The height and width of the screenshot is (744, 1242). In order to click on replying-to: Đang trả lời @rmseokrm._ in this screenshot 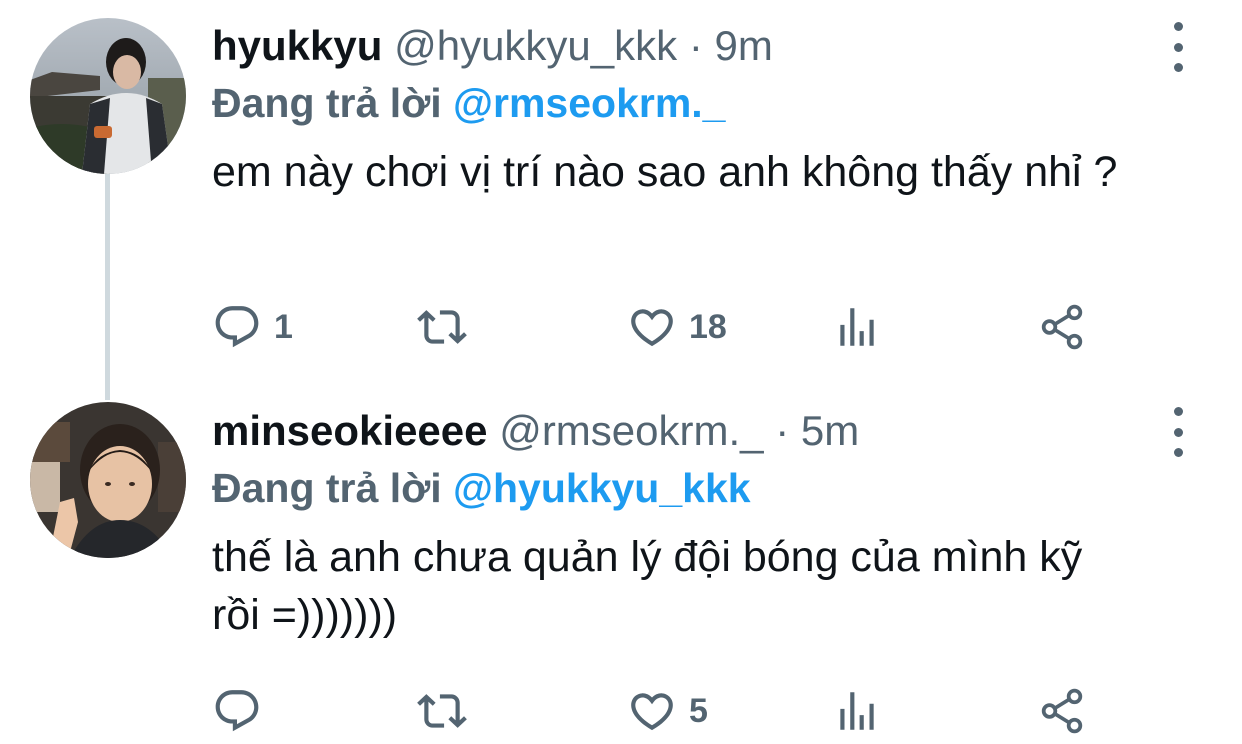, I will do `click(697, 103)`.